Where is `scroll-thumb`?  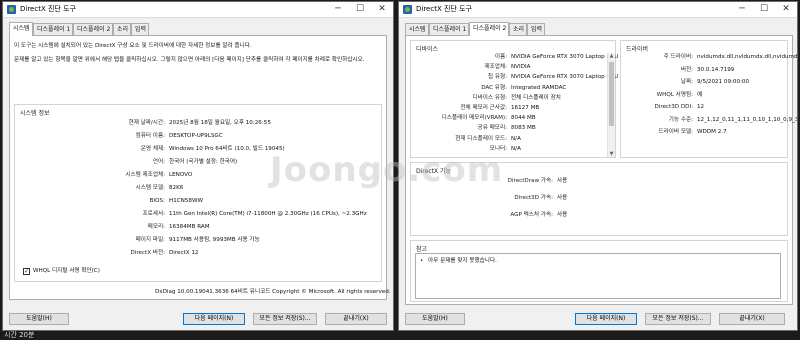
scroll-thumb is located at coordinates (611, 94).